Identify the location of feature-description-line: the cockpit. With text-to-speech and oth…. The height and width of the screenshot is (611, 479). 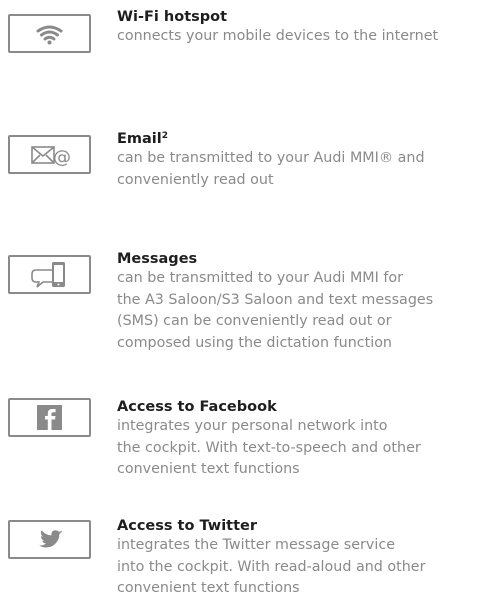
(269, 447).